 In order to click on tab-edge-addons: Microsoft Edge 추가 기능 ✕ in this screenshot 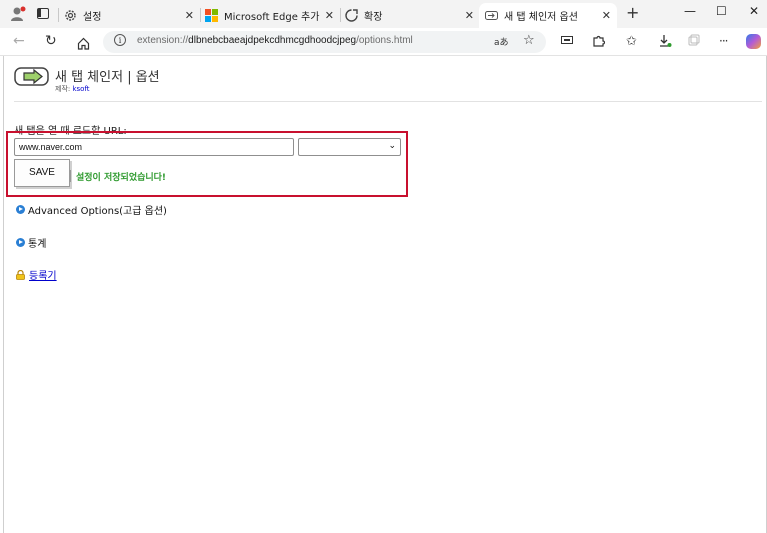, I will do `click(271, 15)`.